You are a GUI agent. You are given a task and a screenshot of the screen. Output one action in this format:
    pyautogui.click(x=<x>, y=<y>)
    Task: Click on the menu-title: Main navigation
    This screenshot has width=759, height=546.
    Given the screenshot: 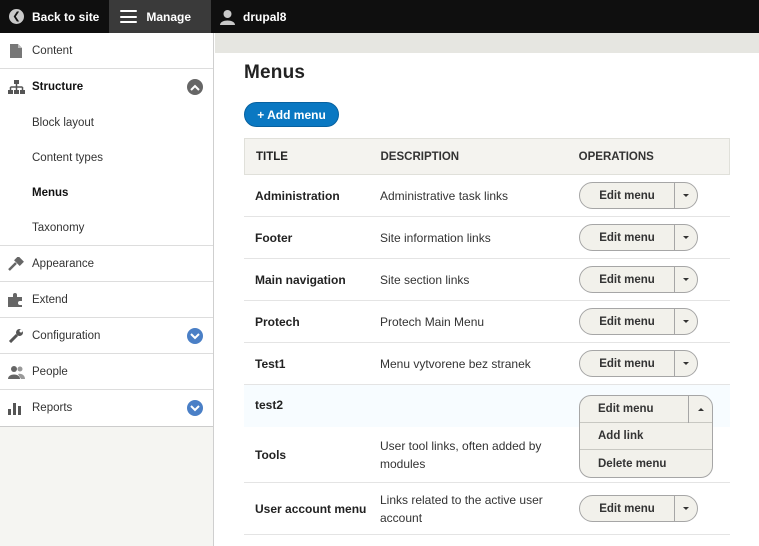 What is the action you would take?
    pyautogui.click(x=300, y=279)
    